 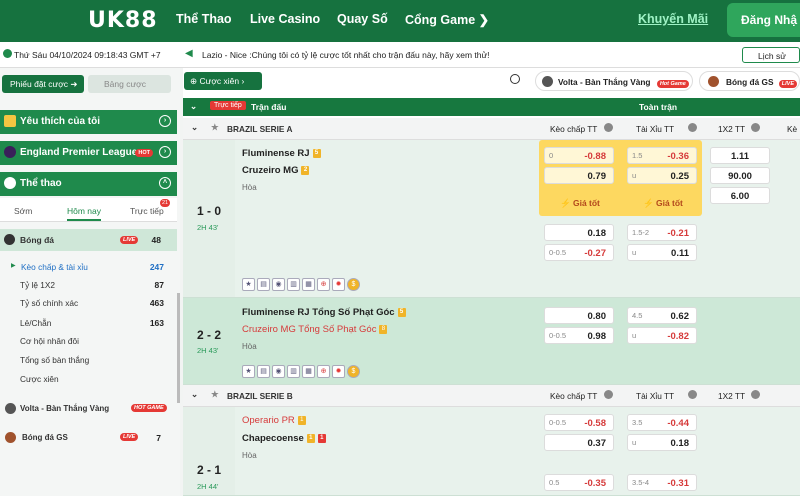 What do you see at coordinates (362, 19) in the screenshot?
I see `nav-lottery: Quay Số` at bounding box center [362, 19].